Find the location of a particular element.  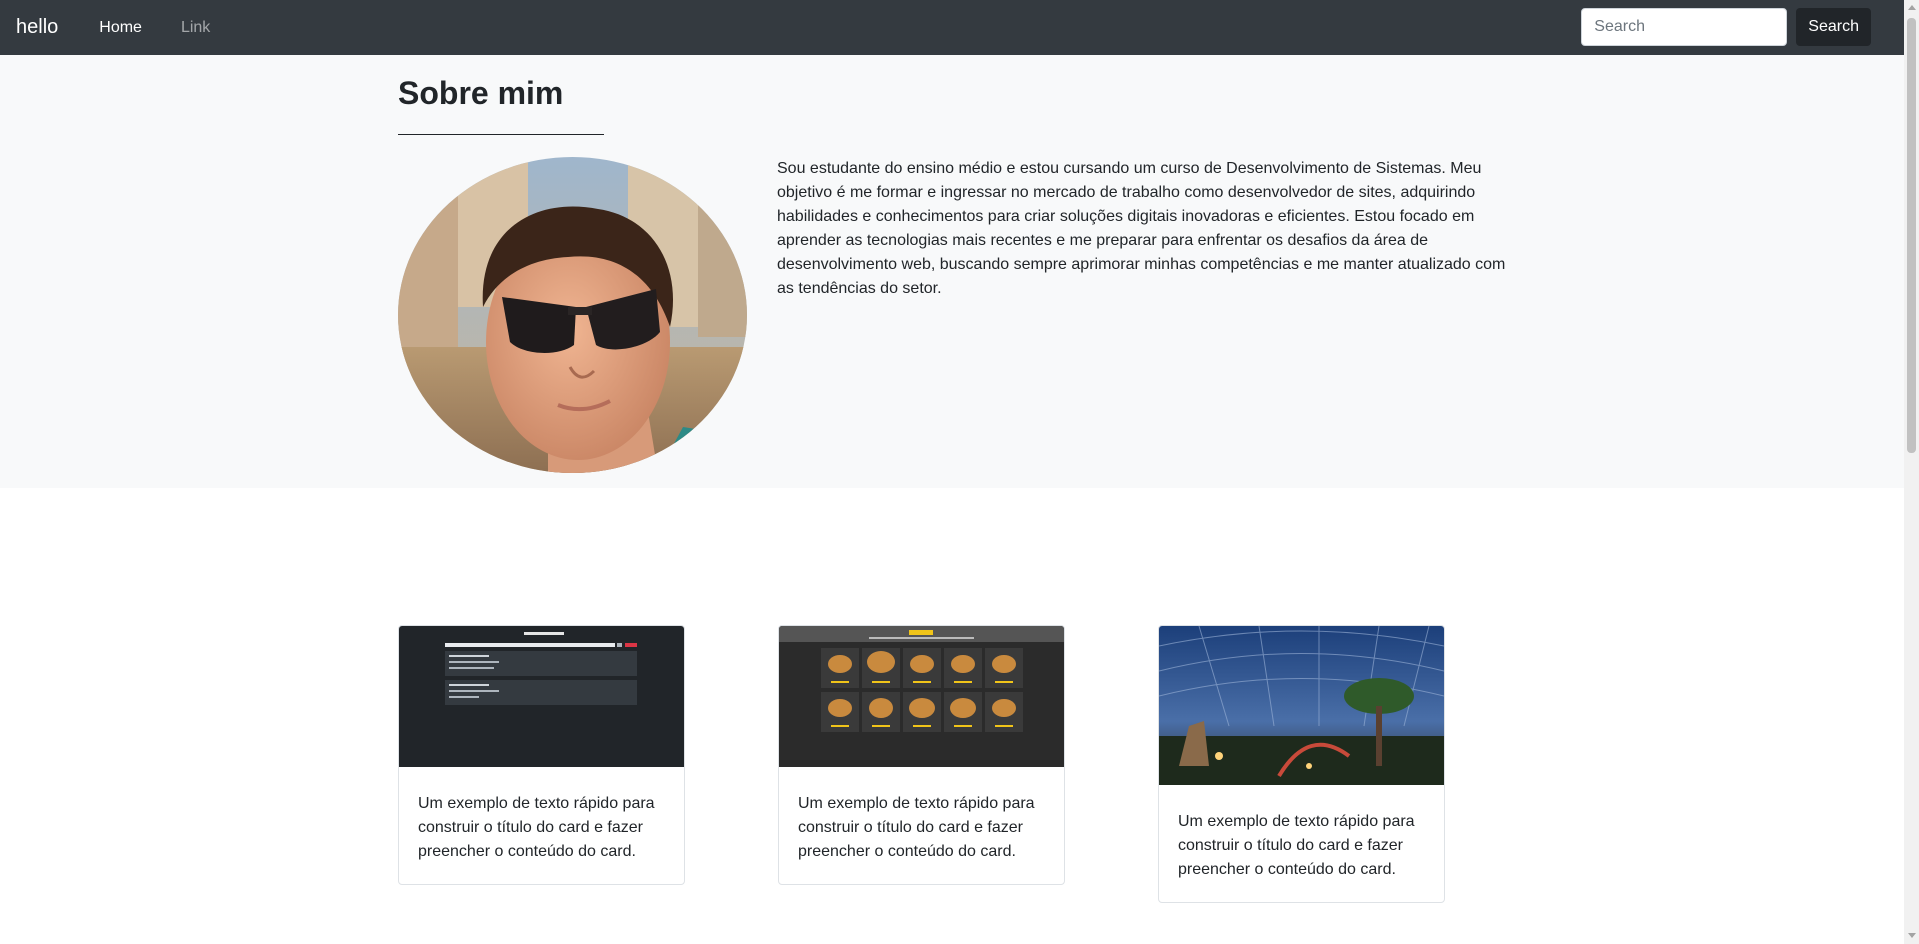

profile-photo is located at coordinates (572, 315).